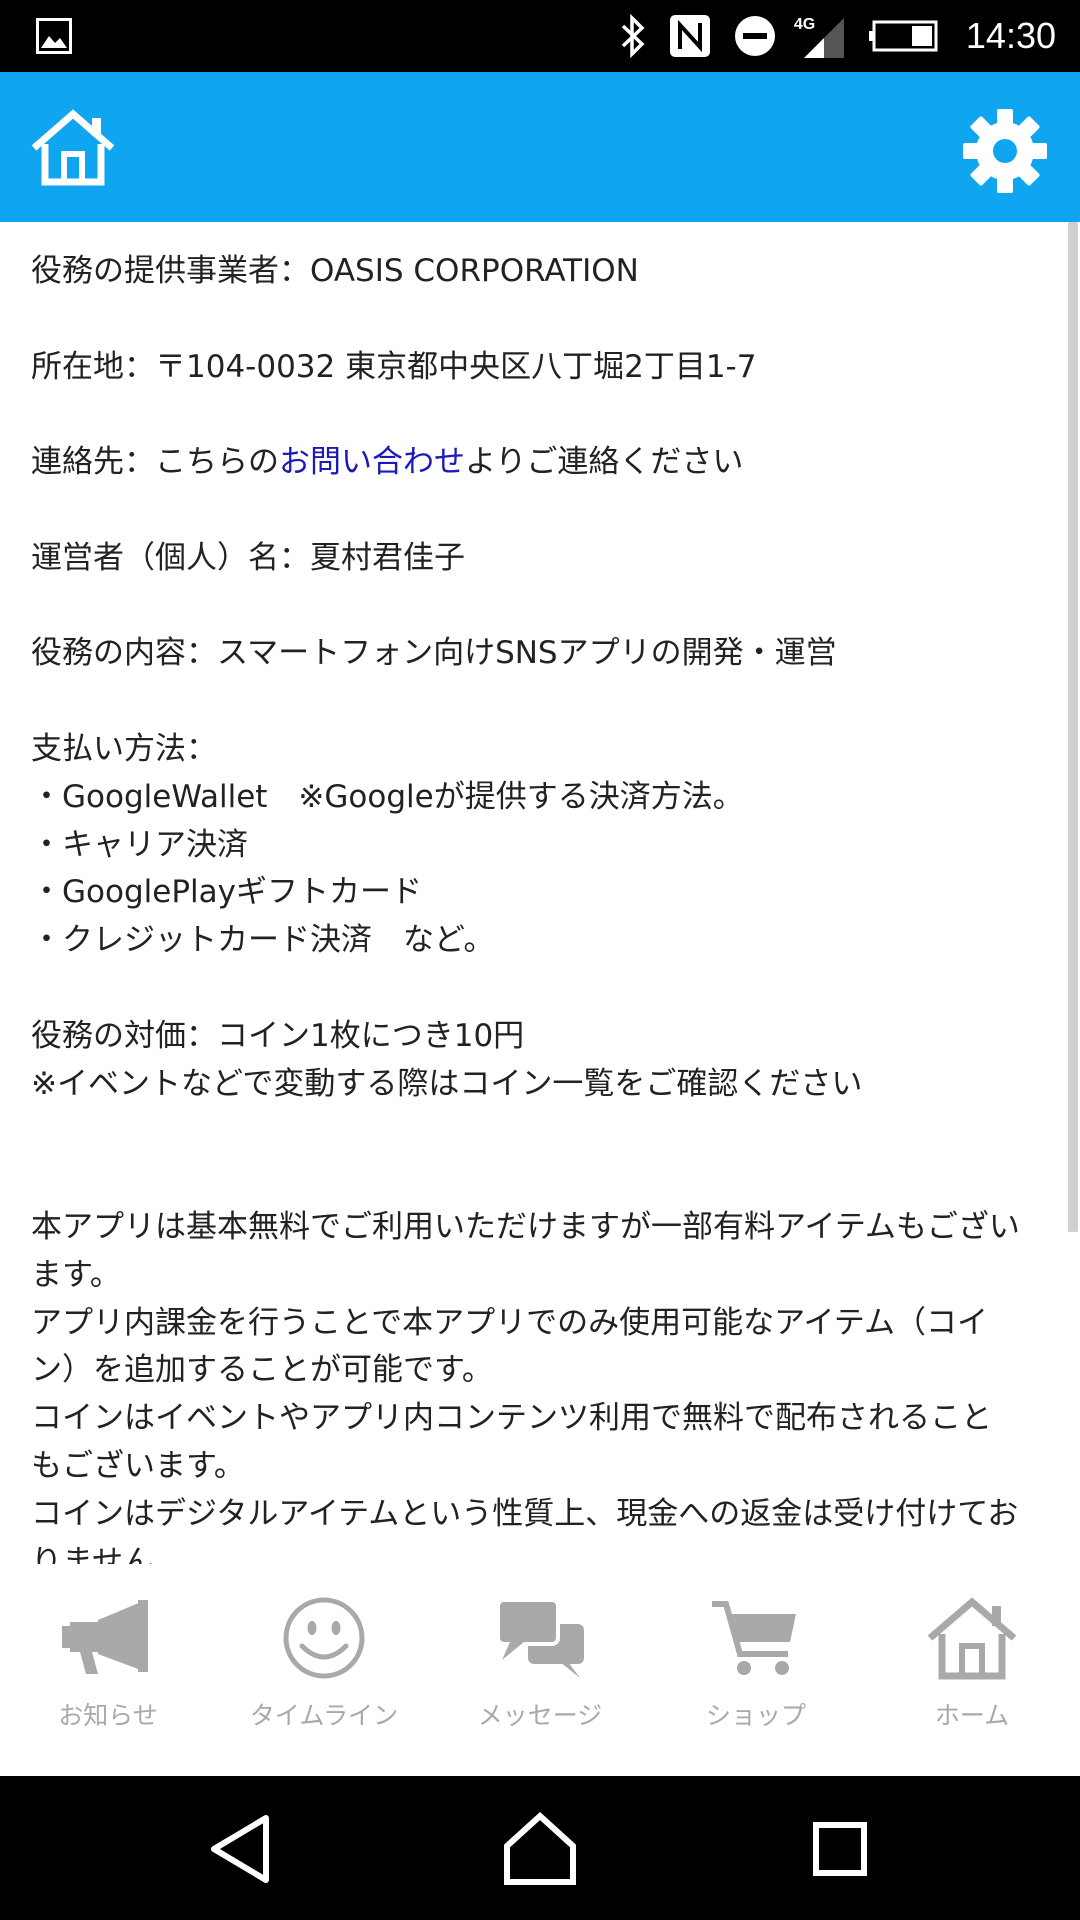 The image size is (1080, 1920). Describe the element at coordinates (540, 147) in the screenshot. I see `app-header` at that location.